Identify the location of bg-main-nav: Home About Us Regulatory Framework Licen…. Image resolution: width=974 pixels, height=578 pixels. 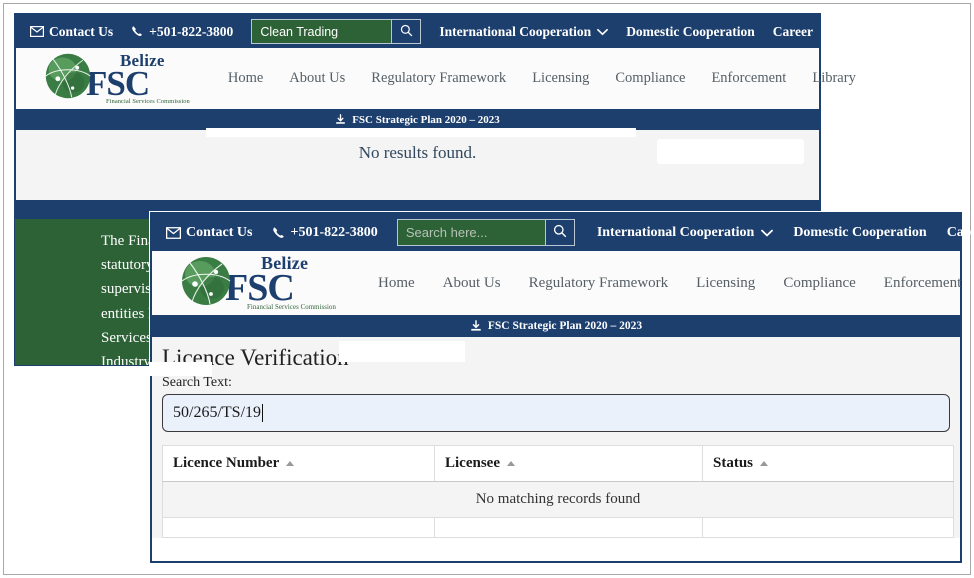
(542, 78).